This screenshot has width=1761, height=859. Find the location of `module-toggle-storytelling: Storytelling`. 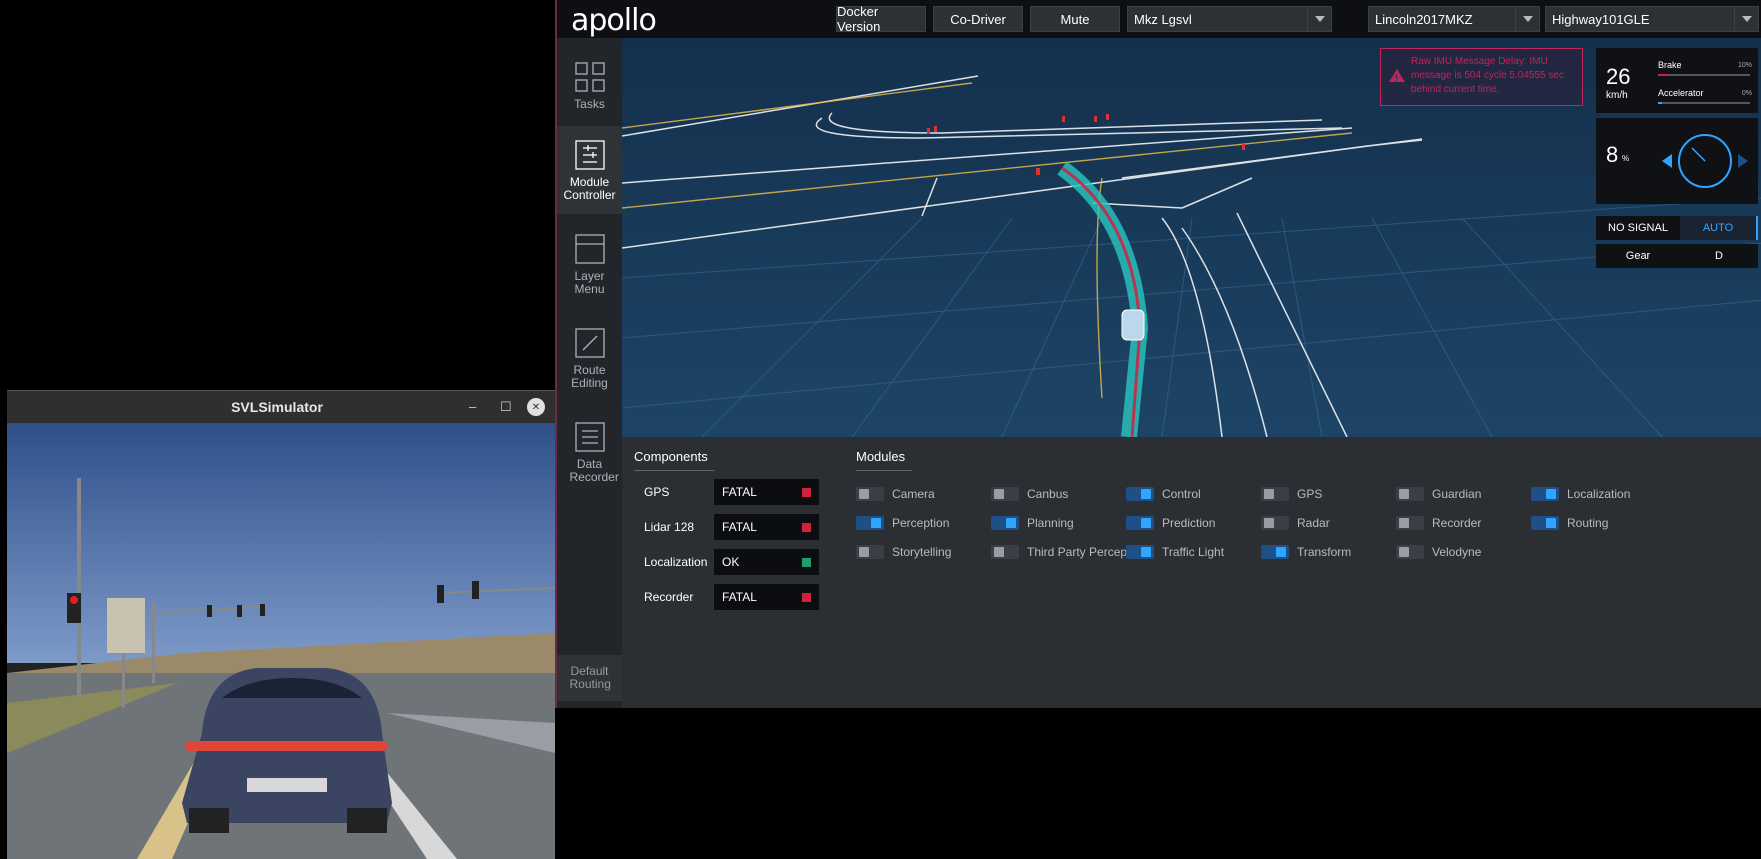

module-toggle-storytelling: Storytelling is located at coordinates (903, 552).